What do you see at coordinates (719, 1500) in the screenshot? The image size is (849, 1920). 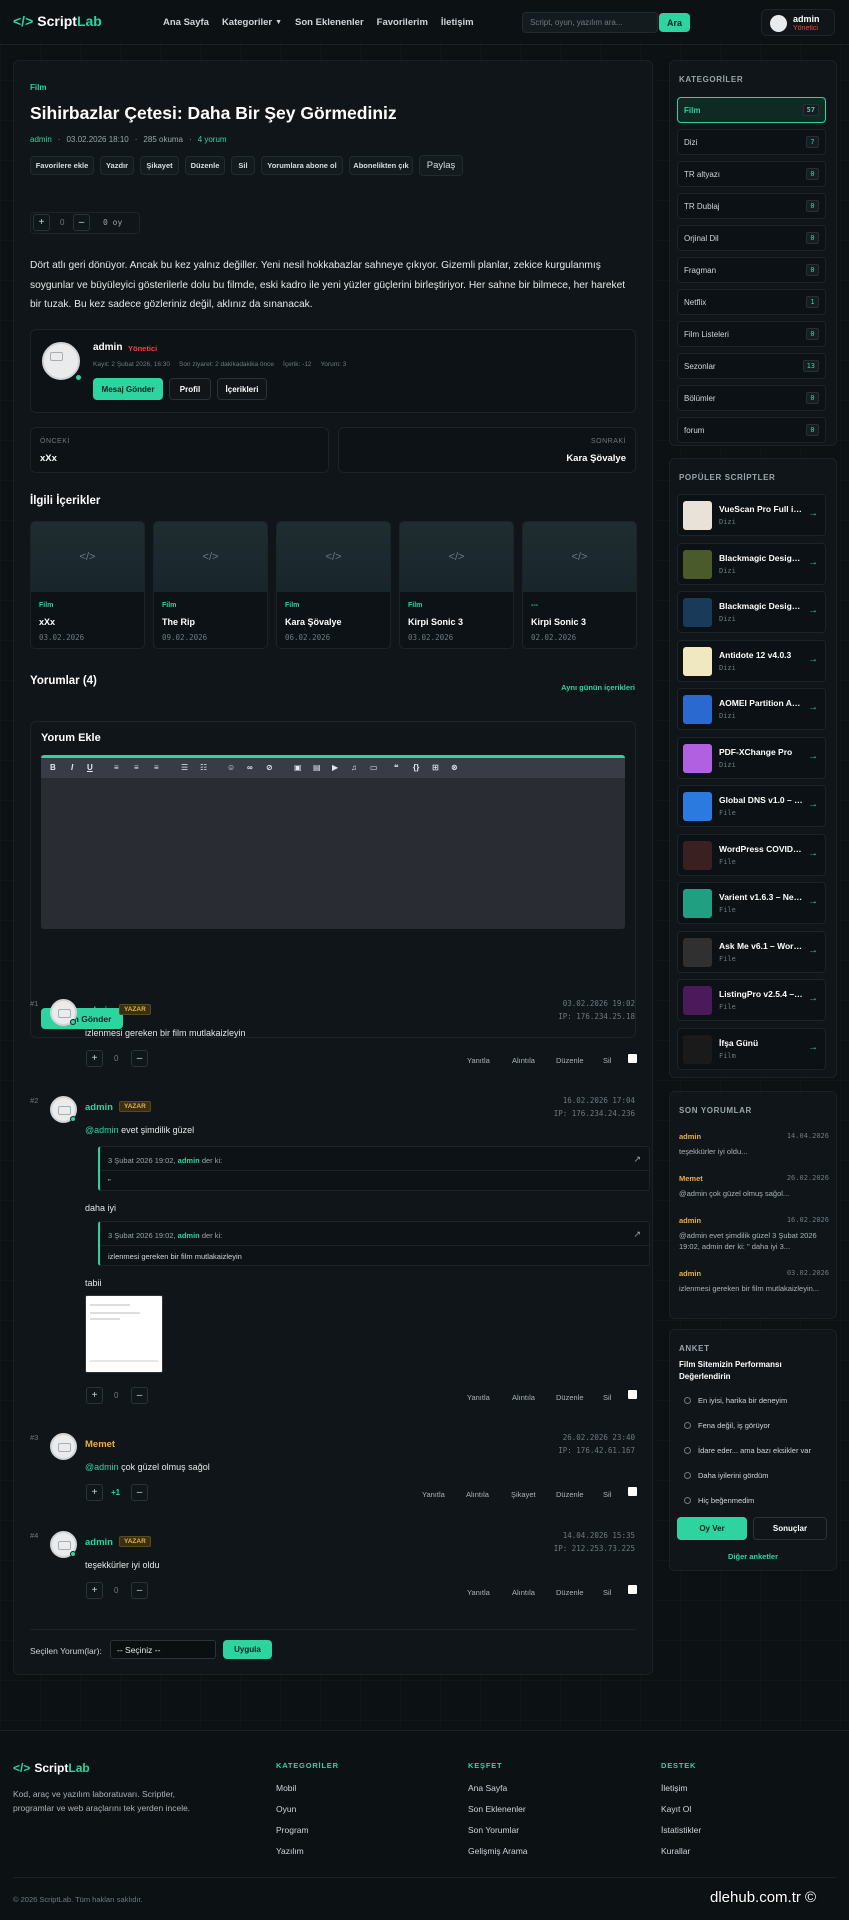 I see `poll-option: Hiç beğenmedim` at bounding box center [719, 1500].